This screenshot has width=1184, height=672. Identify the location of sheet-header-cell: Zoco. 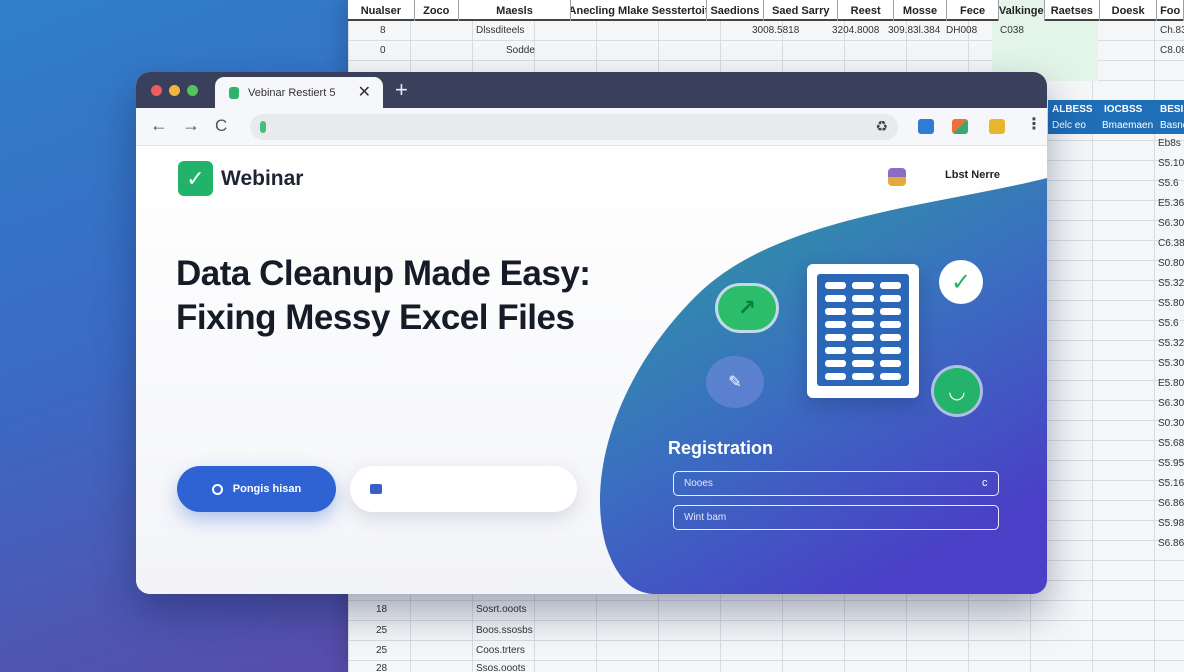
(437, 10).